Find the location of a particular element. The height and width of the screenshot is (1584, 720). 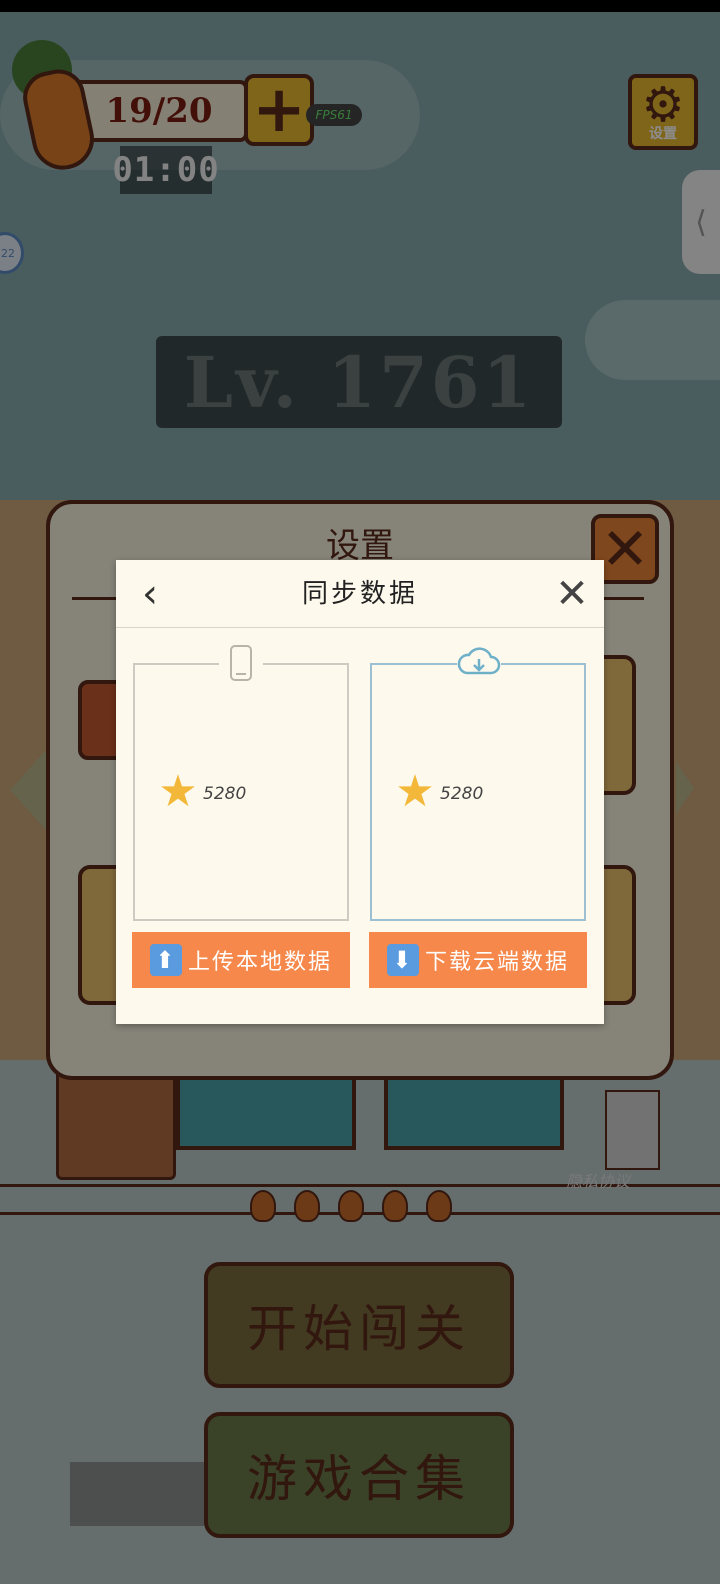

upload-local-data-button: ⬆ 上传本地数据 is located at coordinates (241, 960).